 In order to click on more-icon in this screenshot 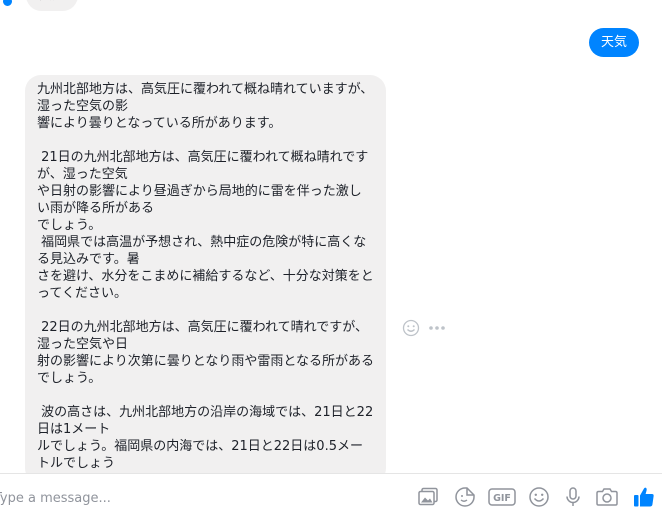, I will do `click(437, 328)`.